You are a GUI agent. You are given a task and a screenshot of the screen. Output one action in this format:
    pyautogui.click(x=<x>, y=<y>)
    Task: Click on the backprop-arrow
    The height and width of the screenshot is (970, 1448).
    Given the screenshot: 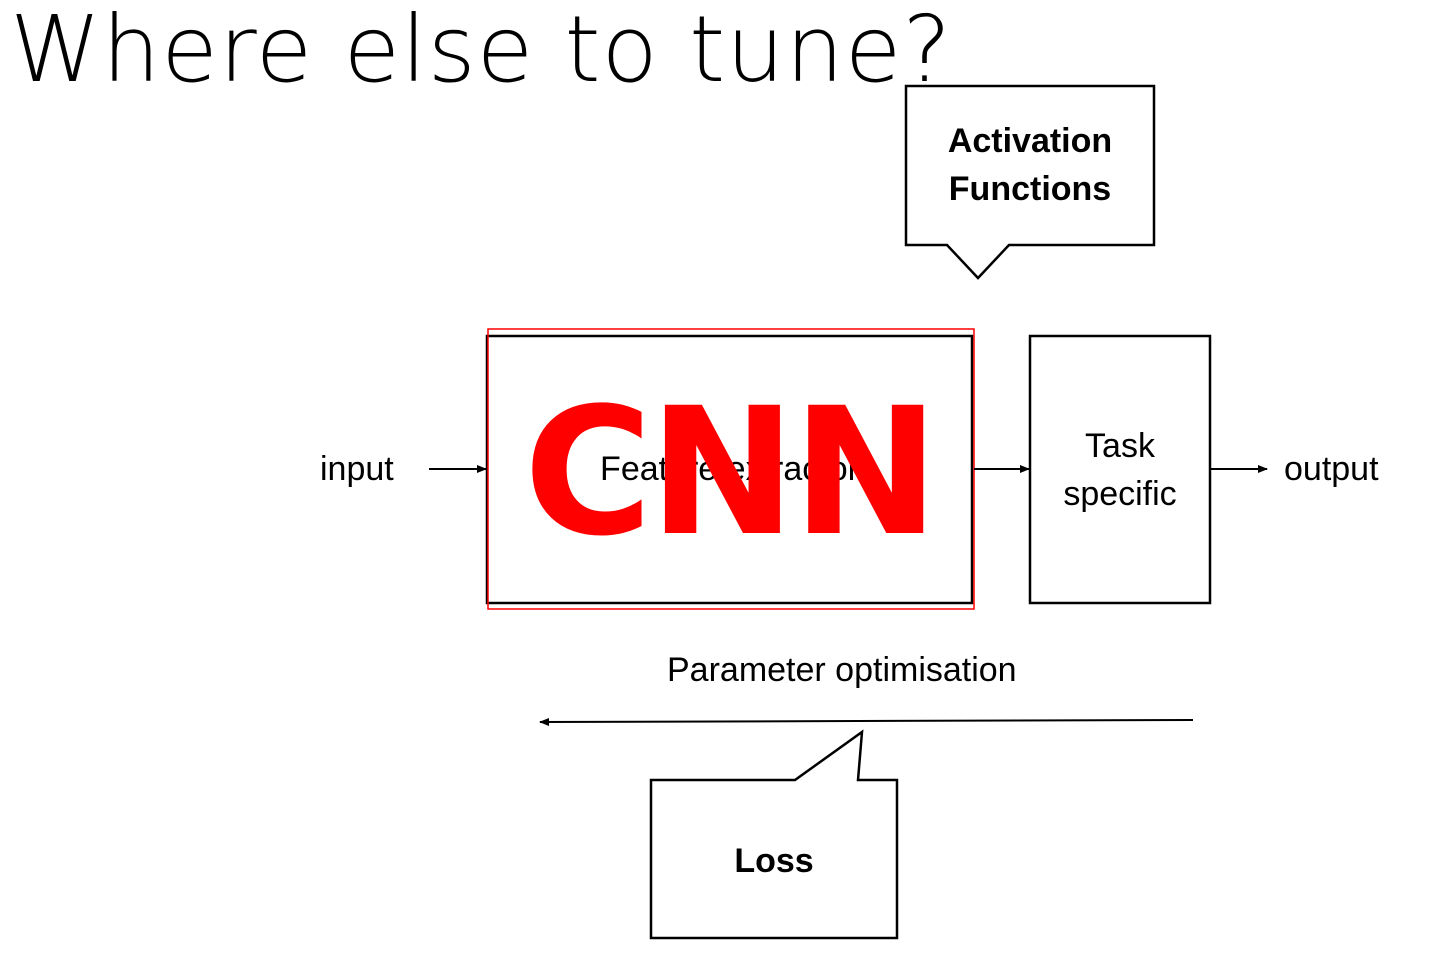 What is the action you would take?
    pyautogui.click(x=866, y=721)
    